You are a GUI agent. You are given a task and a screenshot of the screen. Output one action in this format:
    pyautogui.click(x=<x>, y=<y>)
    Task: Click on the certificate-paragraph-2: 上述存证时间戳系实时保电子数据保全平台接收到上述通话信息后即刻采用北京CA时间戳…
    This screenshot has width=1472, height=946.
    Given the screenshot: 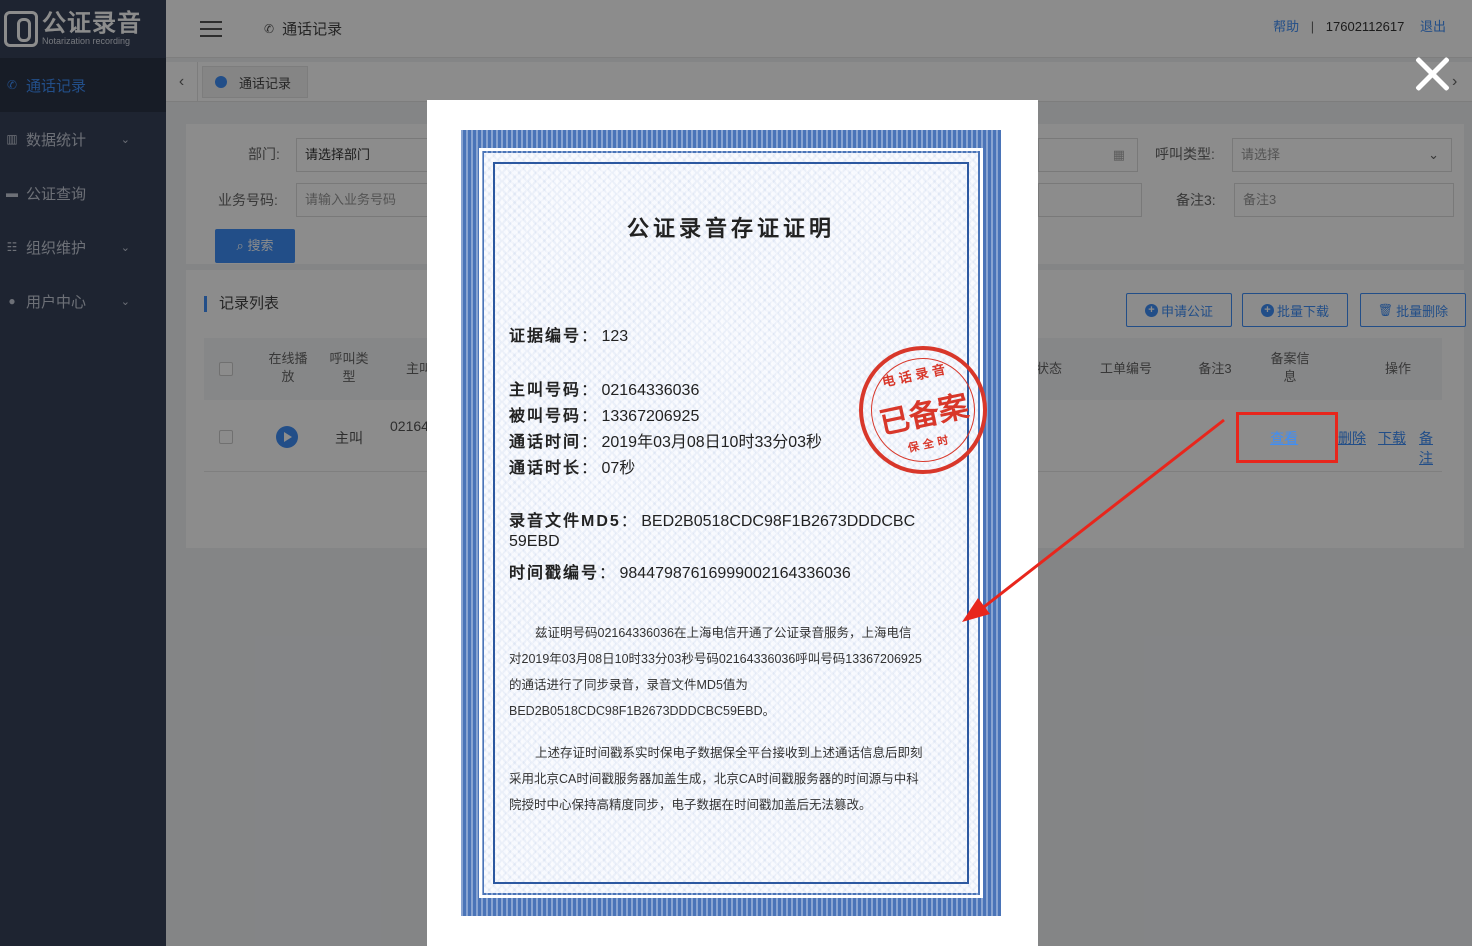 What is the action you would take?
    pyautogui.click(x=716, y=779)
    